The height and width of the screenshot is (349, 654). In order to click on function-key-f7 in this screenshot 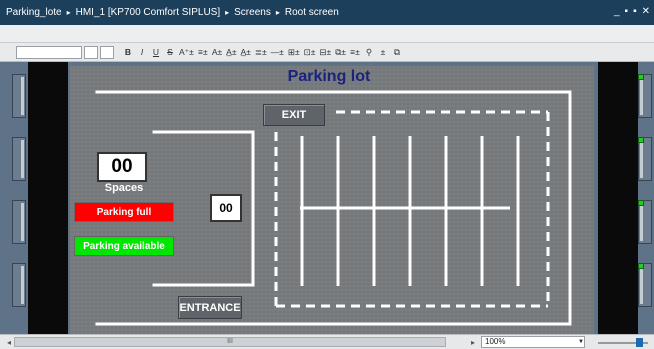, I will do `click(645, 222)`.